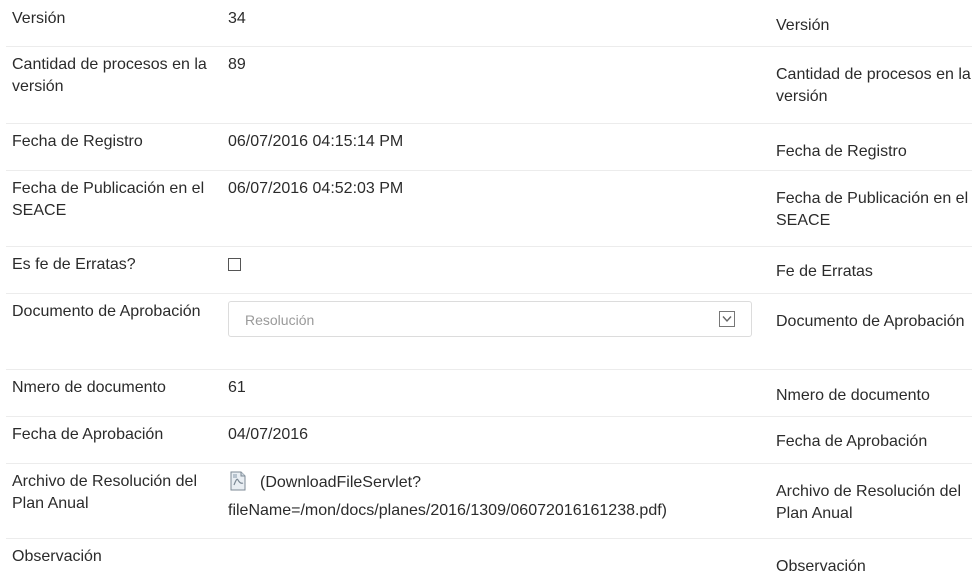  What do you see at coordinates (727, 319) in the screenshot?
I see `chevron-down-icon` at bounding box center [727, 319].